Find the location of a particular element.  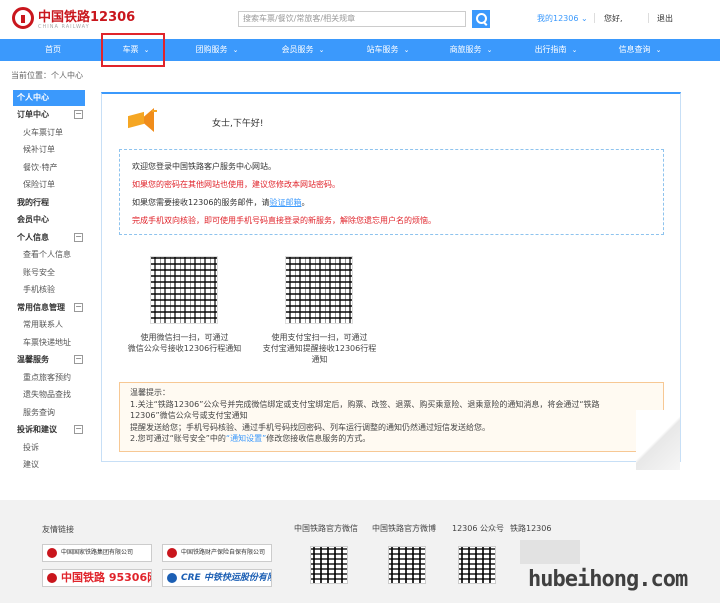

alipay-qr-caption: 使用支付宝扫一扫，可通过 支付宝通知提醒接收12306行程 通知 is located at coordinates (319, 348).